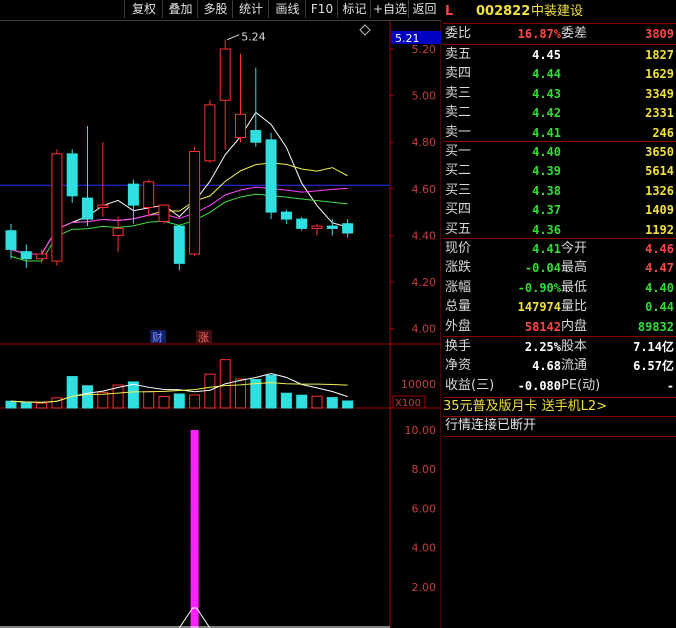 This screenshot has height=628, width=676. Describe the element at coordinates (655, 326) in the screenshot. I see `stat-value: 89832` at that location.